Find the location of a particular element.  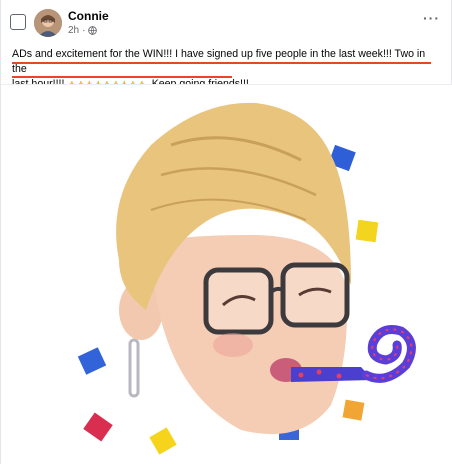

more-options-icon: ··· is located at coordinates (431, 18).